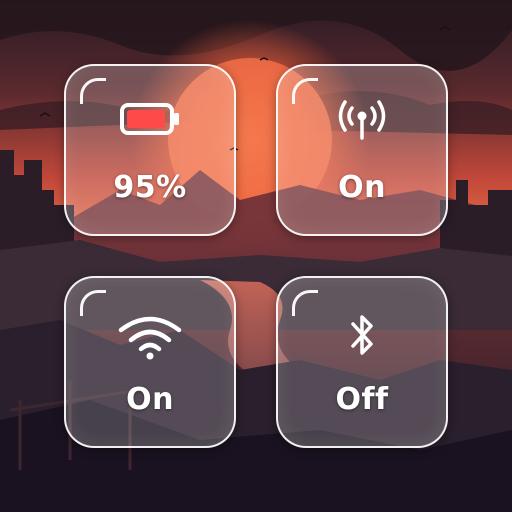  I want to click on wifi-status: On, so click(150, 399).